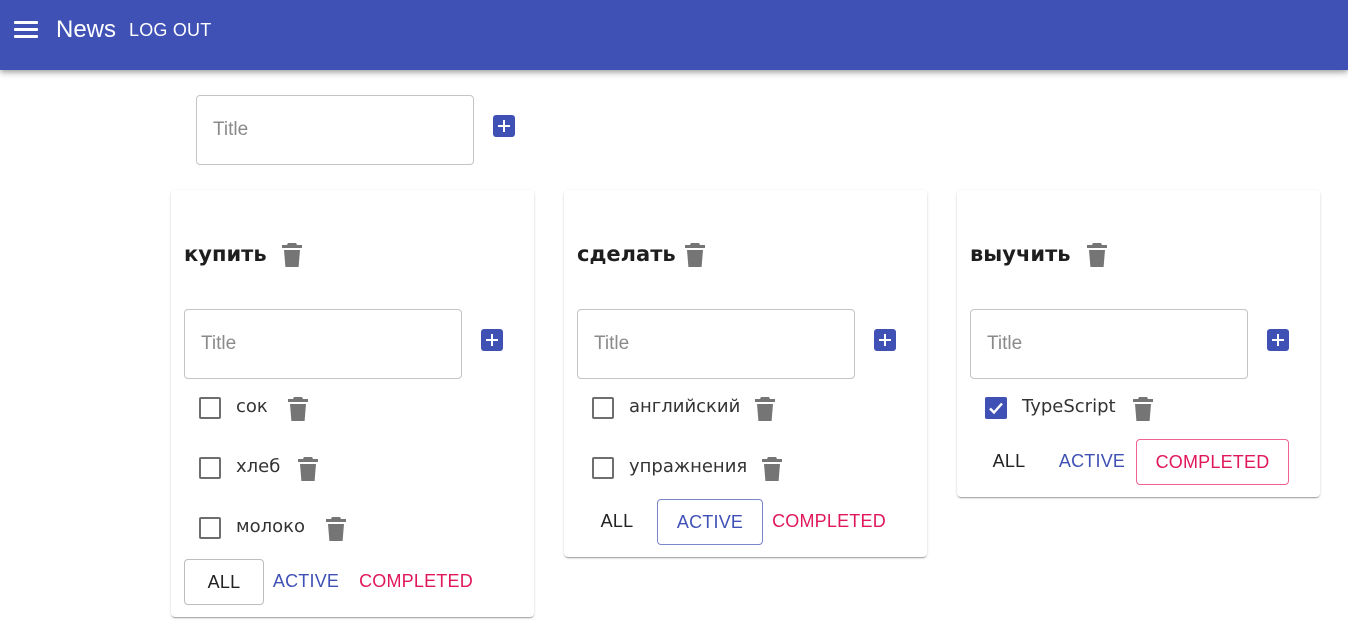 This screenshot has height=640, width=1348. I want to click on todolist-card: выучить TypeScript ALL ACTIVE COMPLETED, so click(1138, 343).